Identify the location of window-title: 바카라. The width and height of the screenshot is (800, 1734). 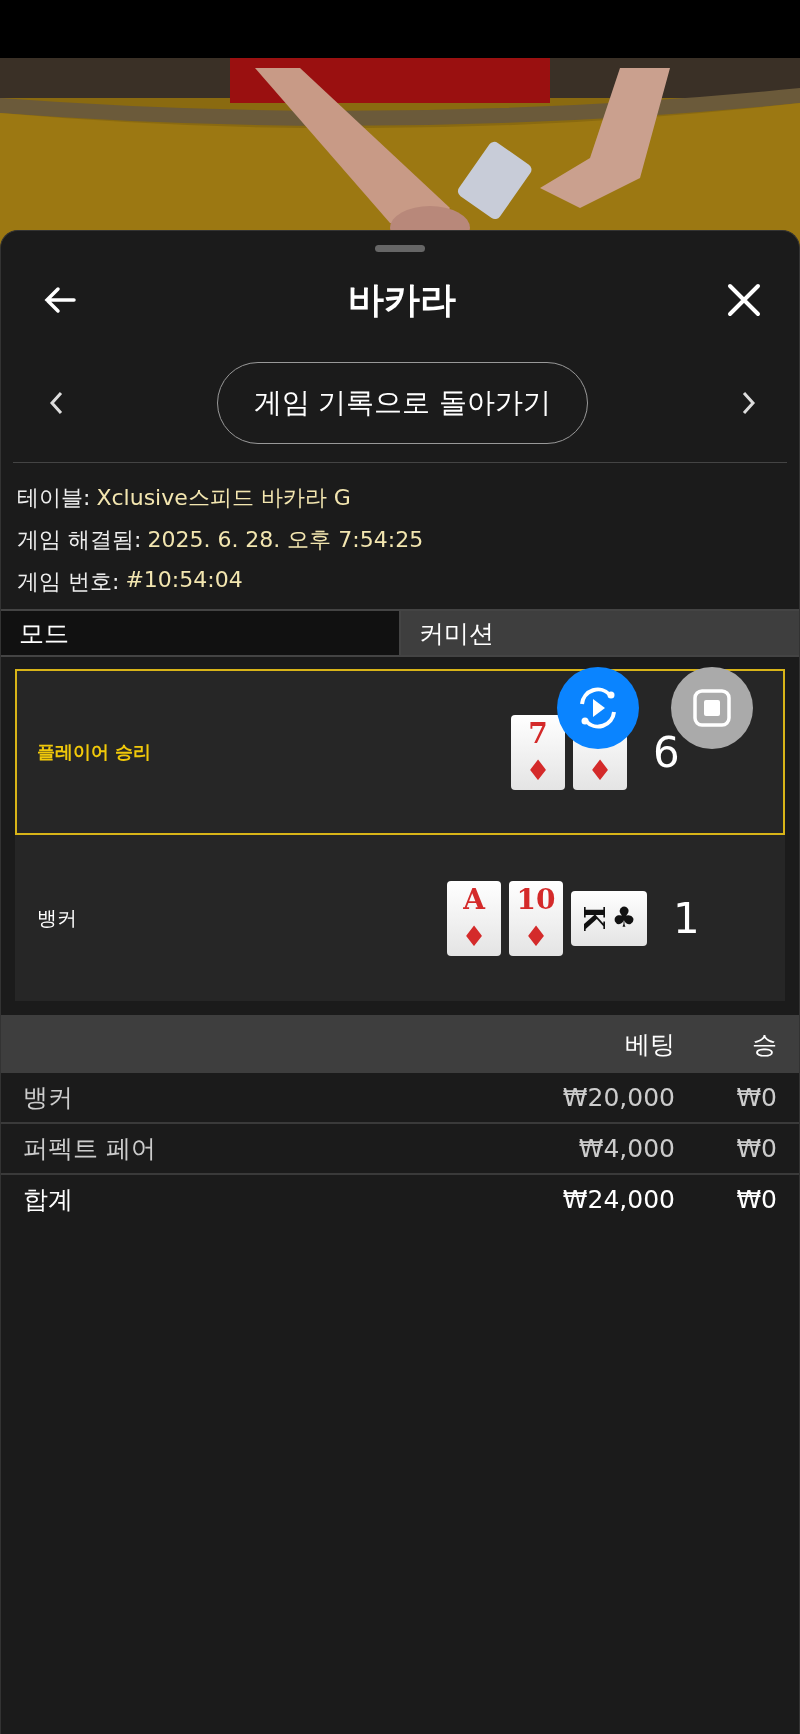
(402, 299).